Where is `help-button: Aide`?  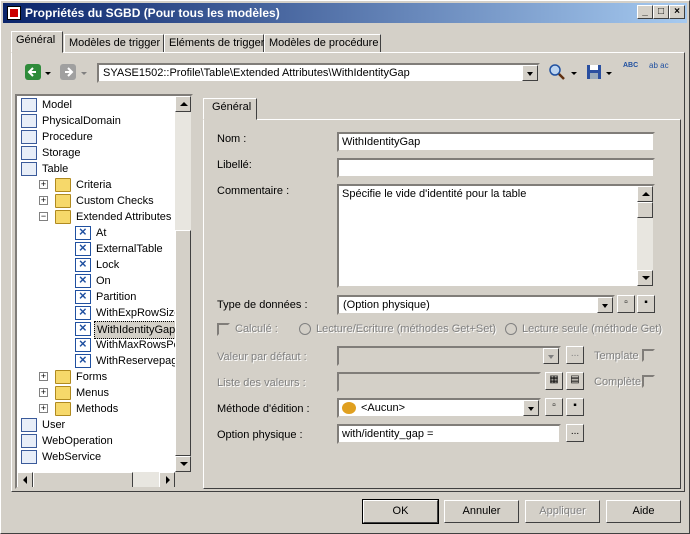 help-button: Aide is located at coordinates (643, 511).